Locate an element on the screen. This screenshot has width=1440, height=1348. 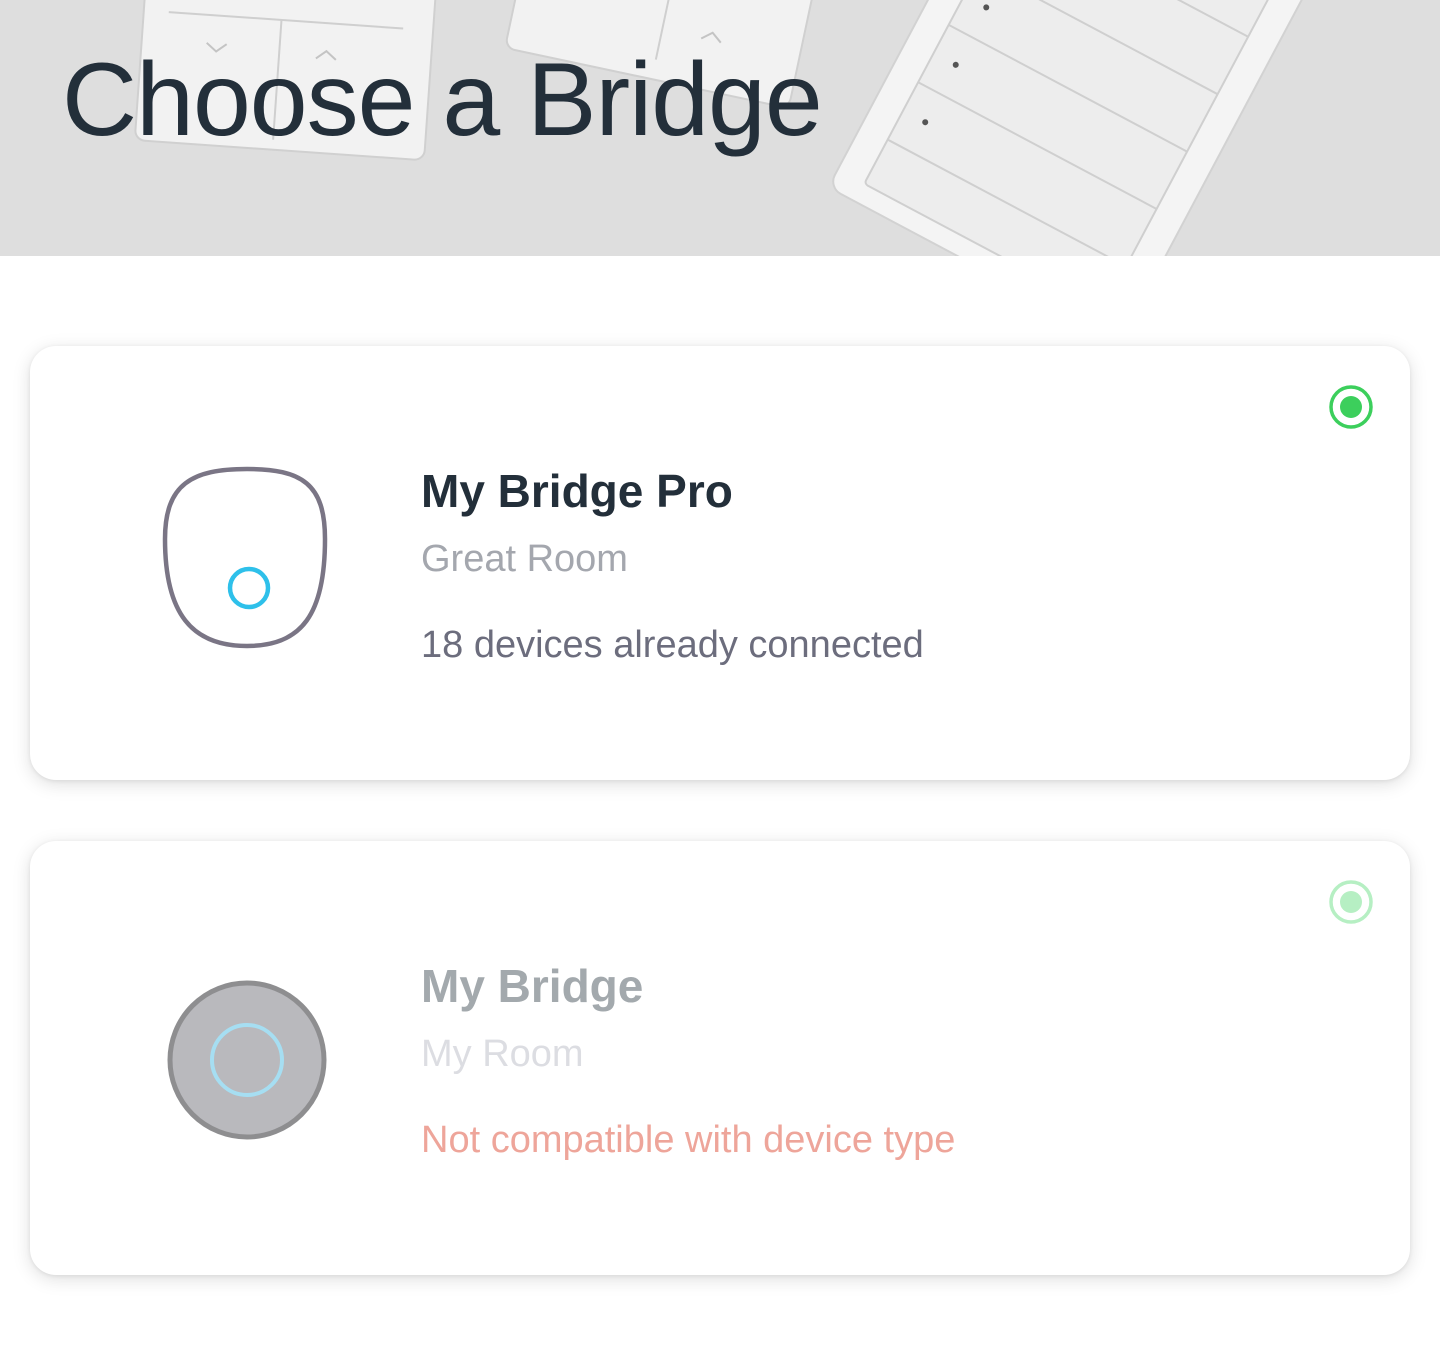
bridge-pro-icon is located at coordinates (245, 557).